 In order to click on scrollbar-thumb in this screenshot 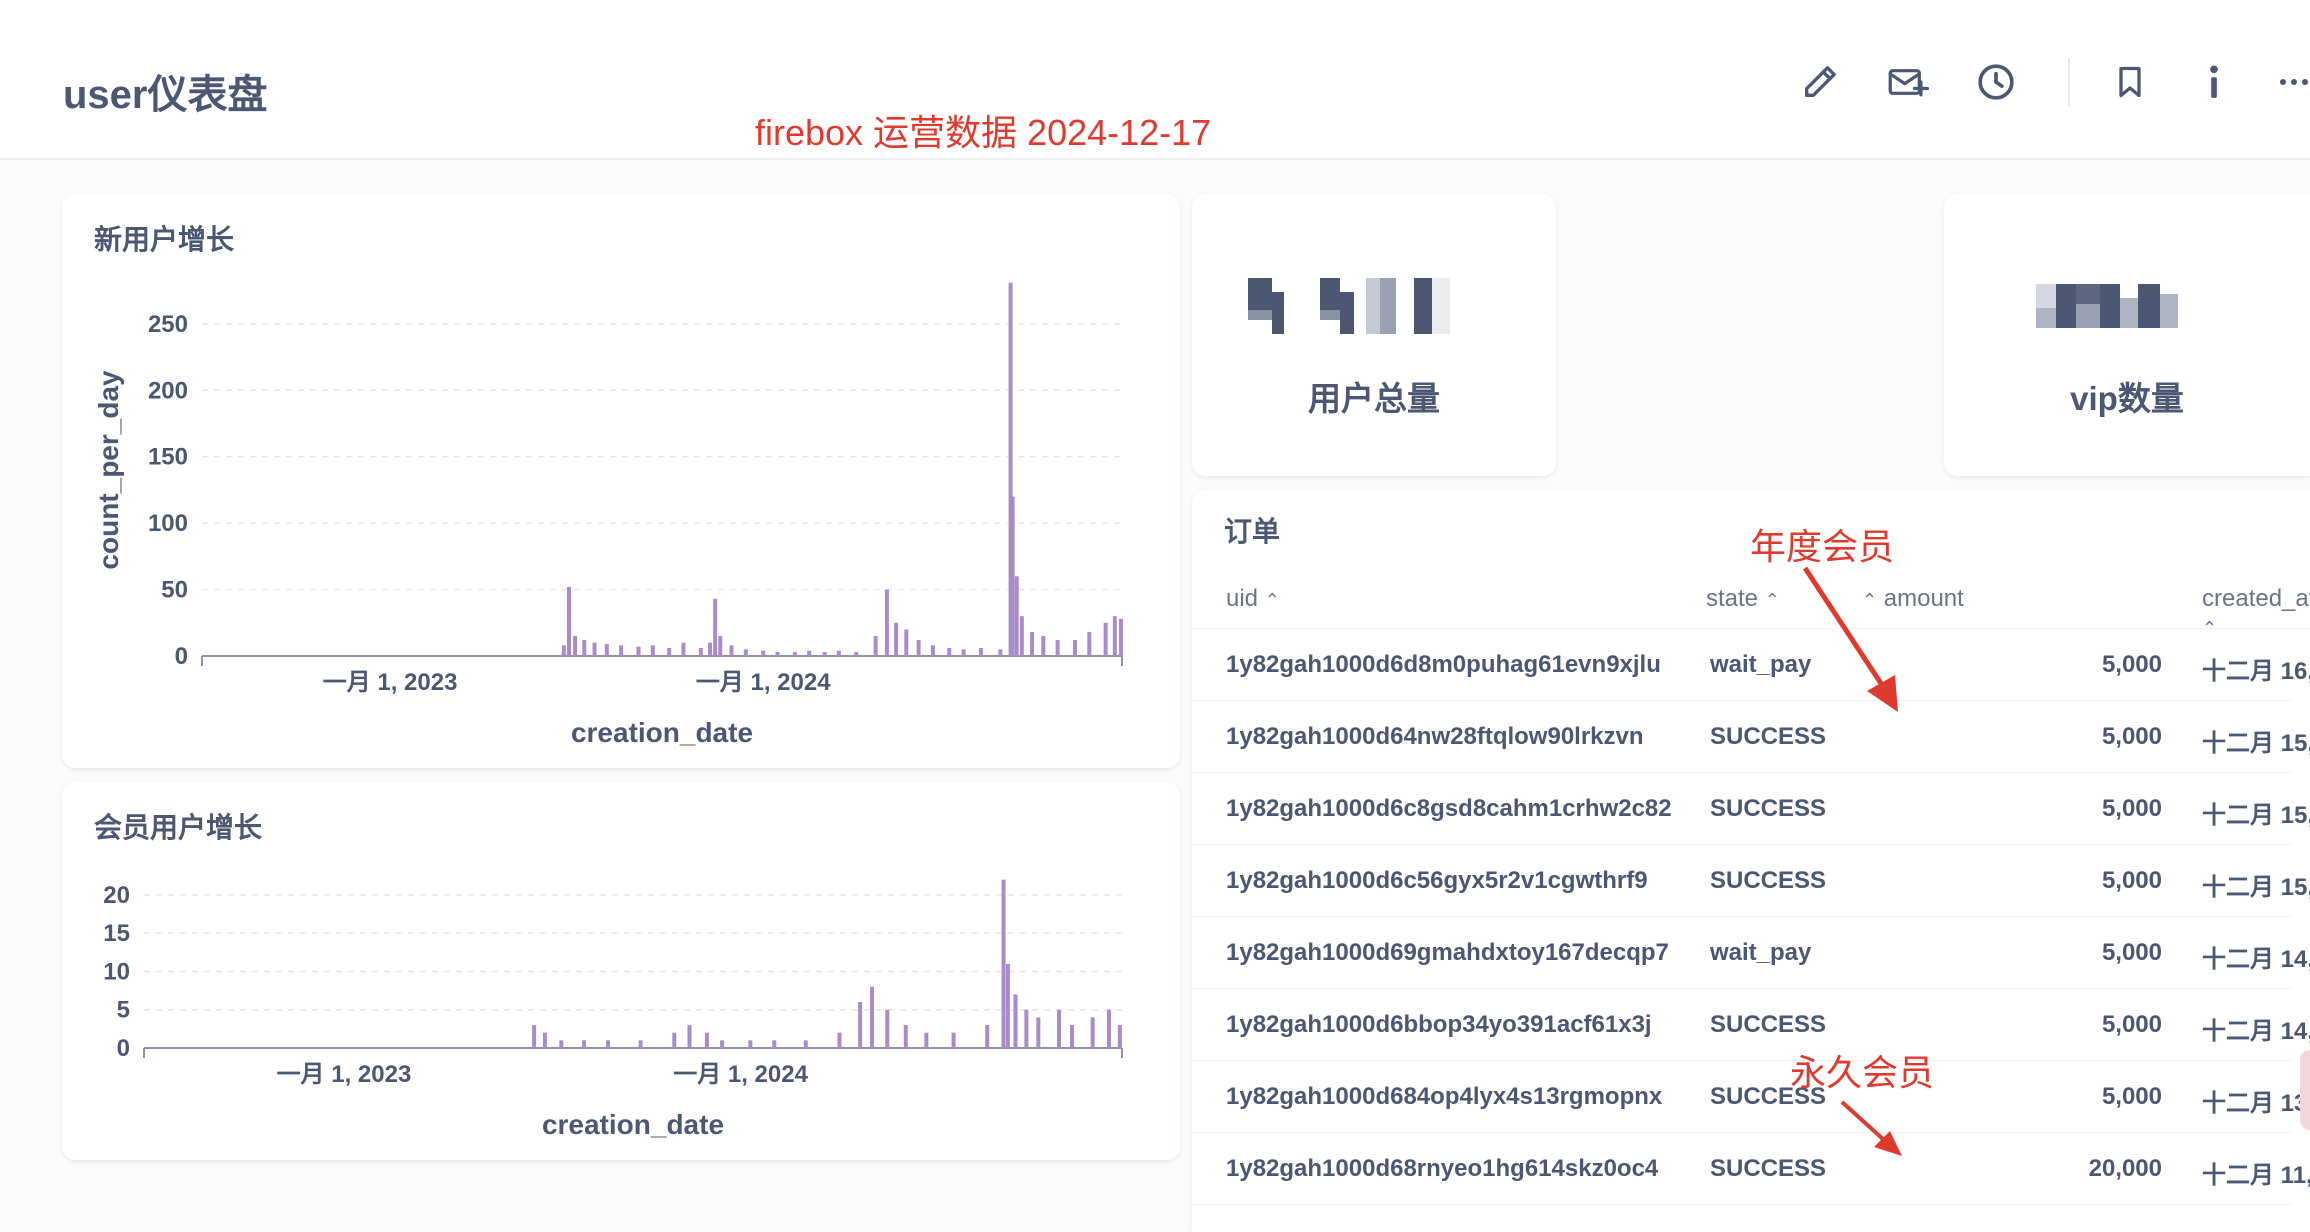, I will do `click(2305, 1090)`.